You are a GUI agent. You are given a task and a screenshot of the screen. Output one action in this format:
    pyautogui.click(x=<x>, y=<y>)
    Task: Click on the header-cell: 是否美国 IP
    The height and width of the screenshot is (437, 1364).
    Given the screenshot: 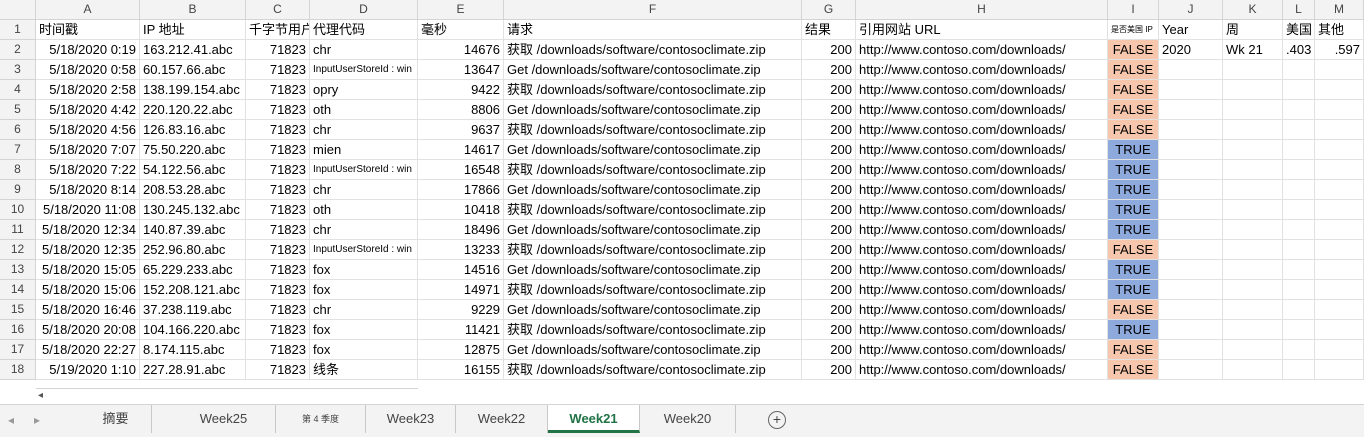 What is the action you would take?
    pyautogui.click(x=1133, y=30)
    